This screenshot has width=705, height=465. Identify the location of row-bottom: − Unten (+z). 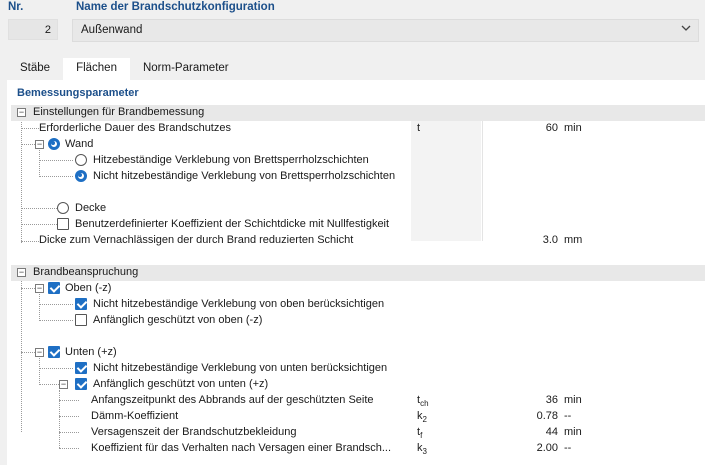
(358, 353).